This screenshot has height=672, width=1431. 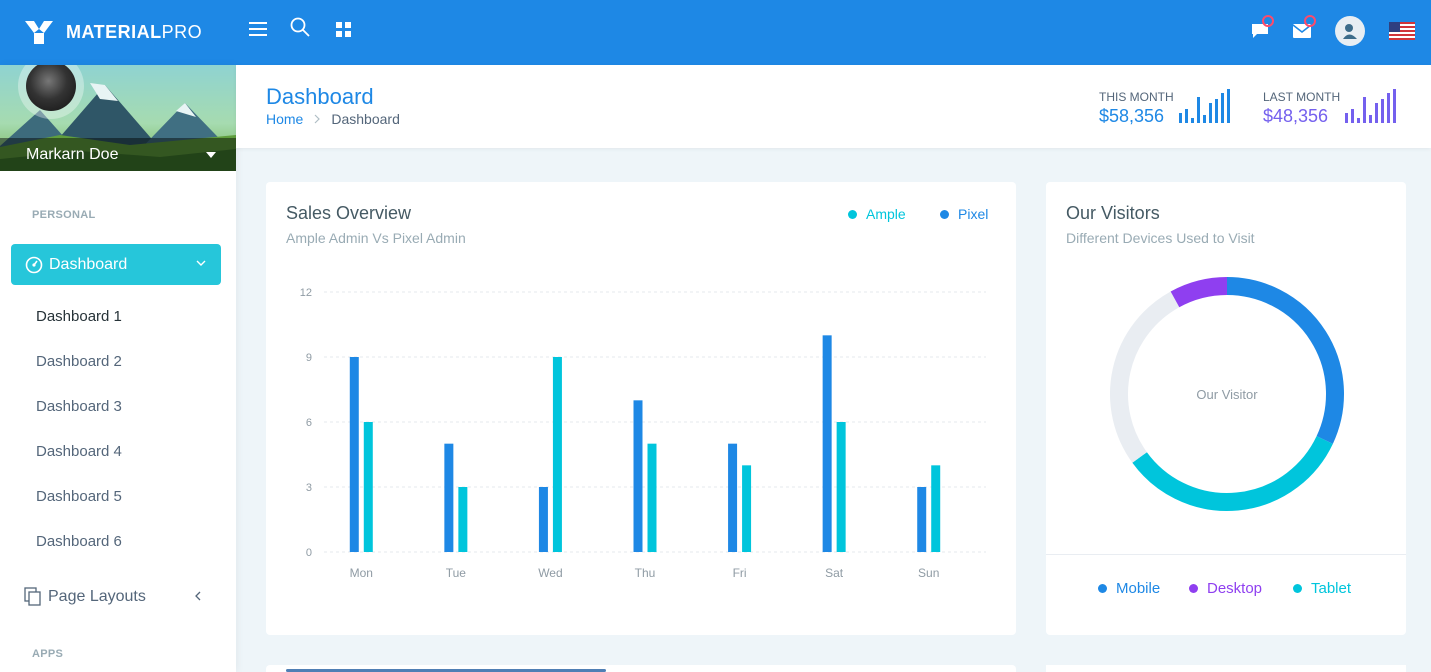 I want to click on sidebar-item-label: Dashboard, so click(x=88, y=264).